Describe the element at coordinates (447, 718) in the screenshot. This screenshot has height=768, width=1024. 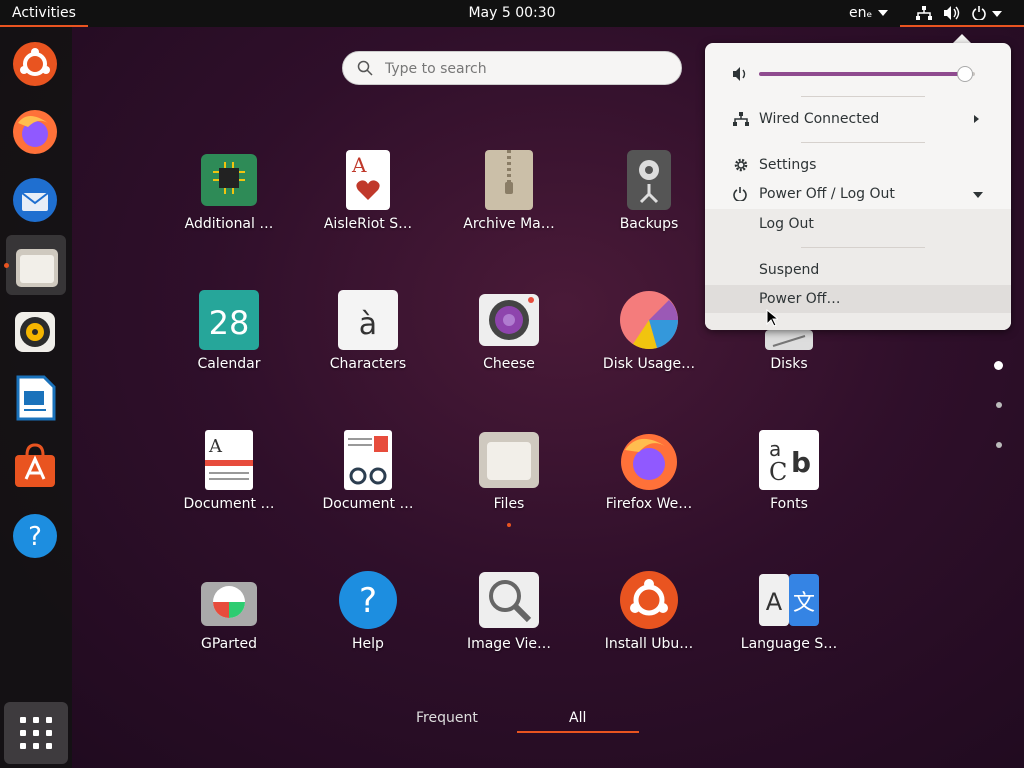
I see `tab-frequent: Frequent` at that location.